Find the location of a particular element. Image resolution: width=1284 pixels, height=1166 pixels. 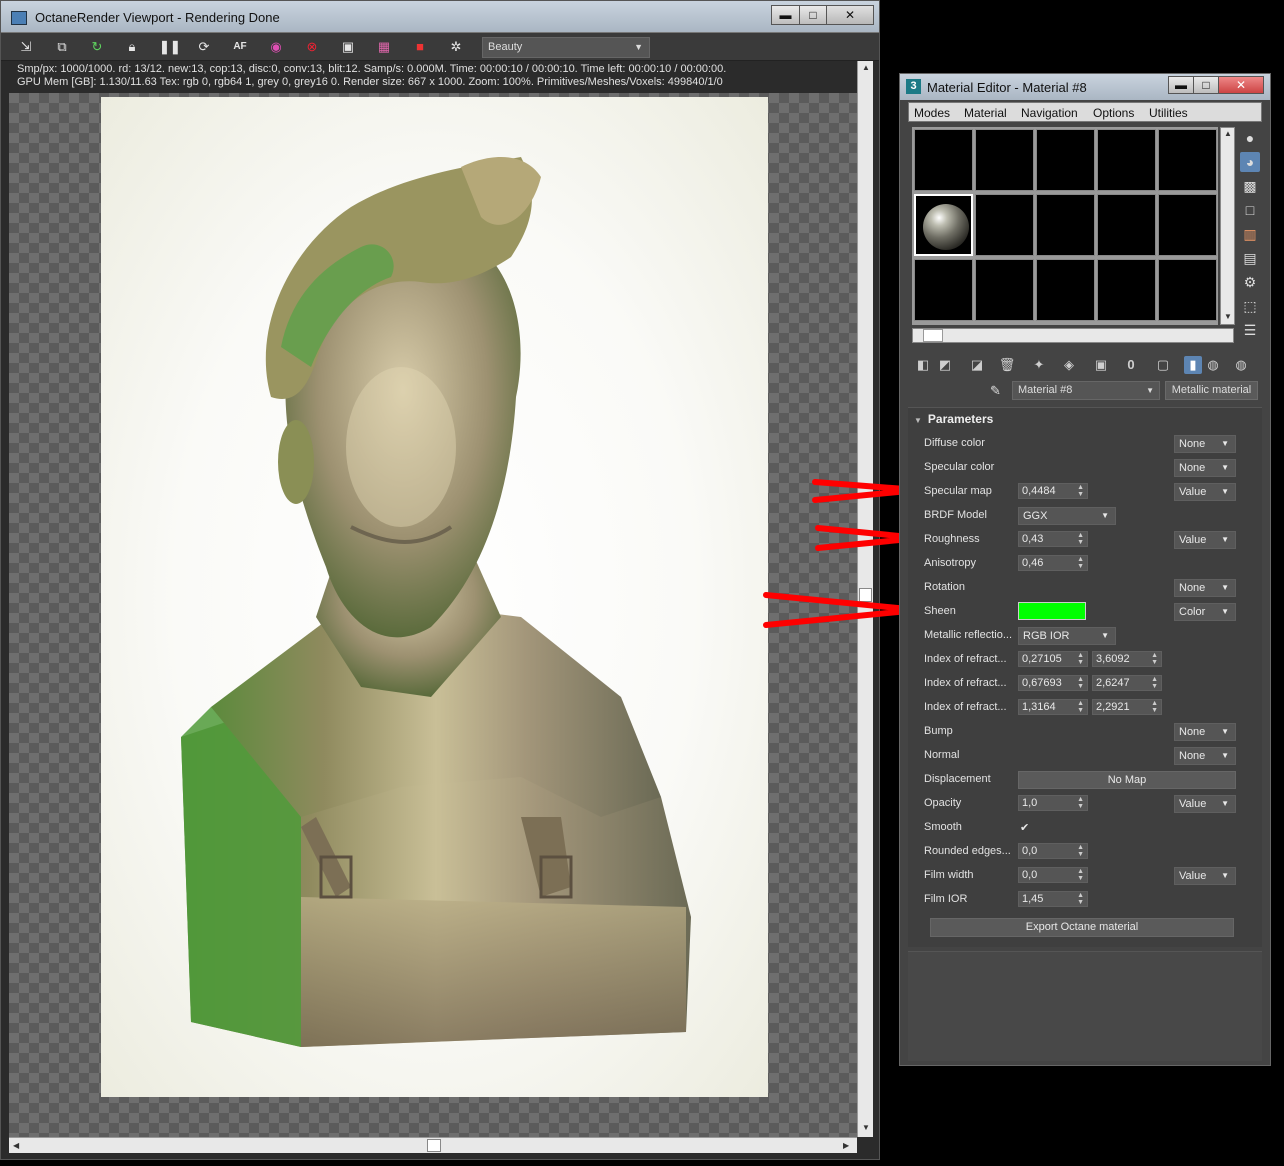

material-editor-titlebar: 3 Material Editor - Material #8 ▬ □ ✕ is located at coordinates (1085, 87).